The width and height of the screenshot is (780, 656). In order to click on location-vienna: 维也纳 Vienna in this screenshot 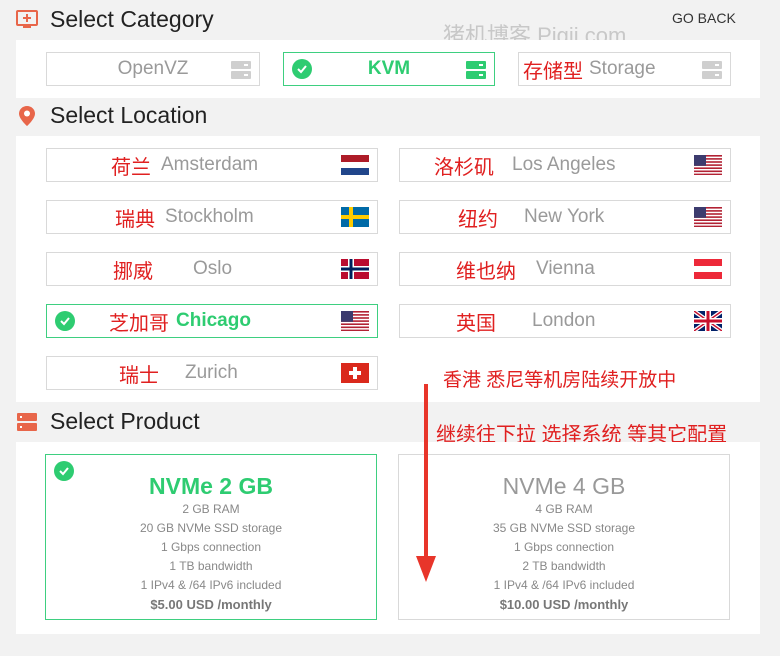, I will do `click(565, 269)`.